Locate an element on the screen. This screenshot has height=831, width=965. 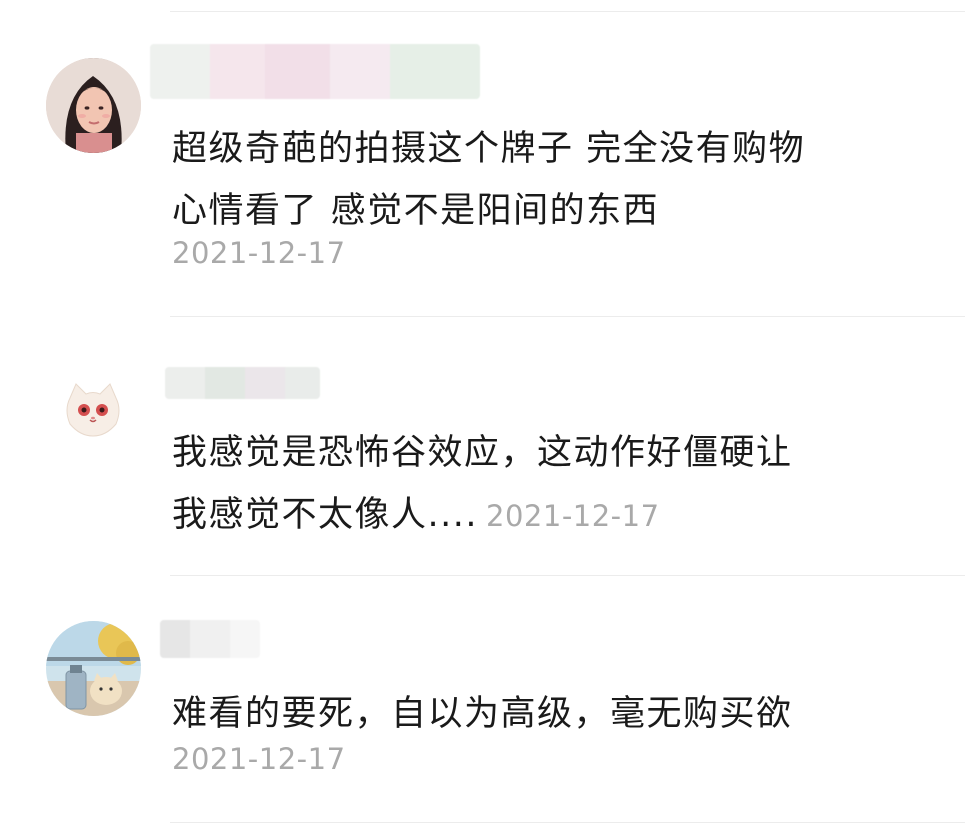
comment-text-line: 心情看了 感觉不是阳间的东西 is located at coordinates (416, 211).